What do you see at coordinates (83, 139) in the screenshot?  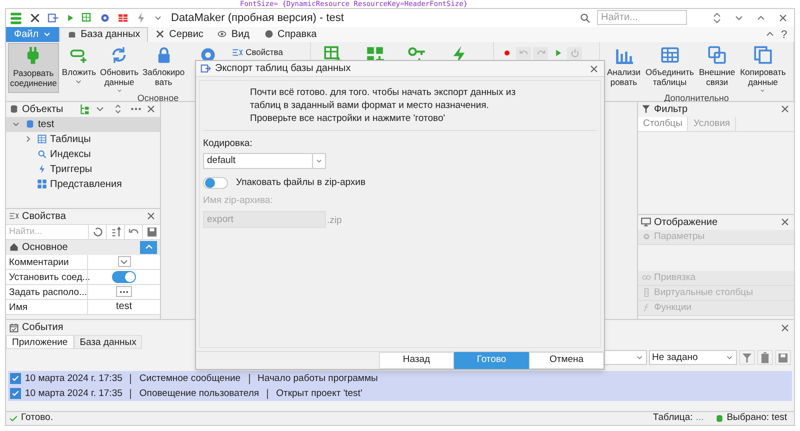 I see `tree-item: Таблицы` at bounding box center [83, 139].